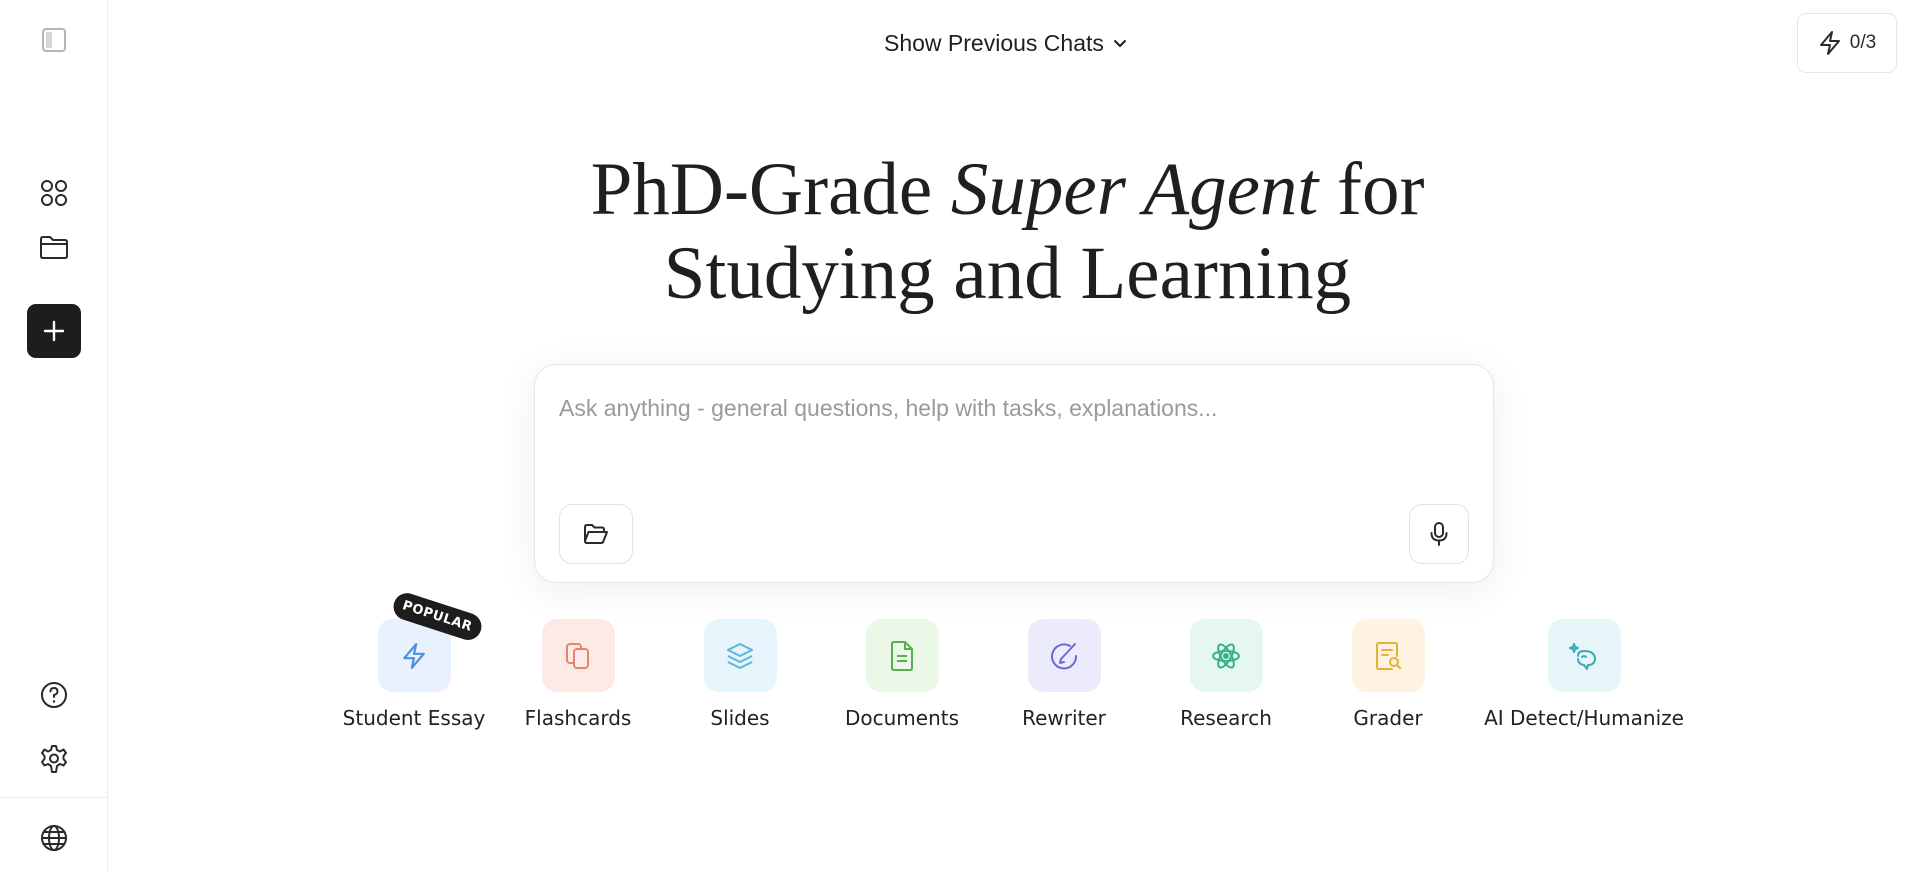 This screenshot has width=1919, height=872. Describe the element at coordinates (994, 42) in the screenshot. I see `previous-chats-label: Show Previous Chats` at that location.